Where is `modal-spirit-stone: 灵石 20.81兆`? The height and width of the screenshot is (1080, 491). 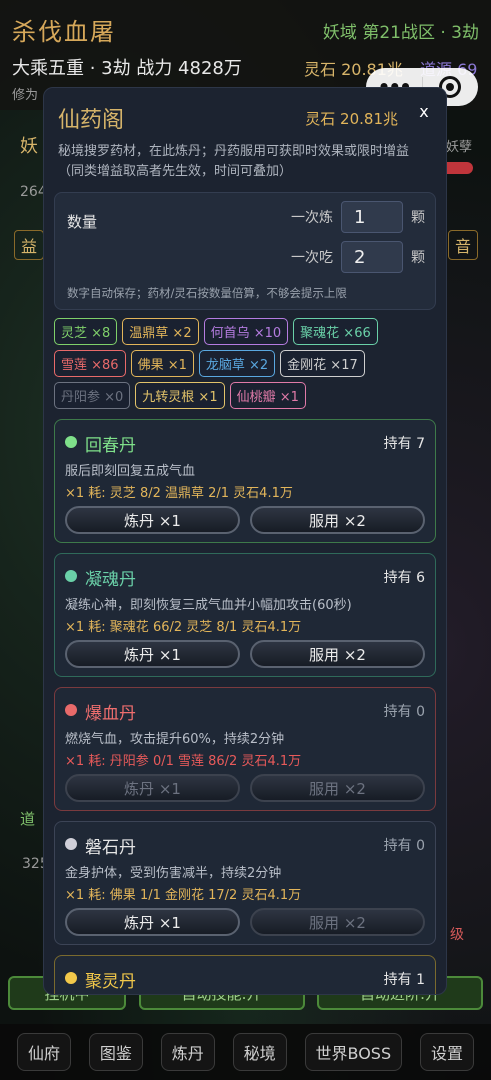 modal-spirit-stone: 灵石 20.81兆 is located at coordinates (351, 119).